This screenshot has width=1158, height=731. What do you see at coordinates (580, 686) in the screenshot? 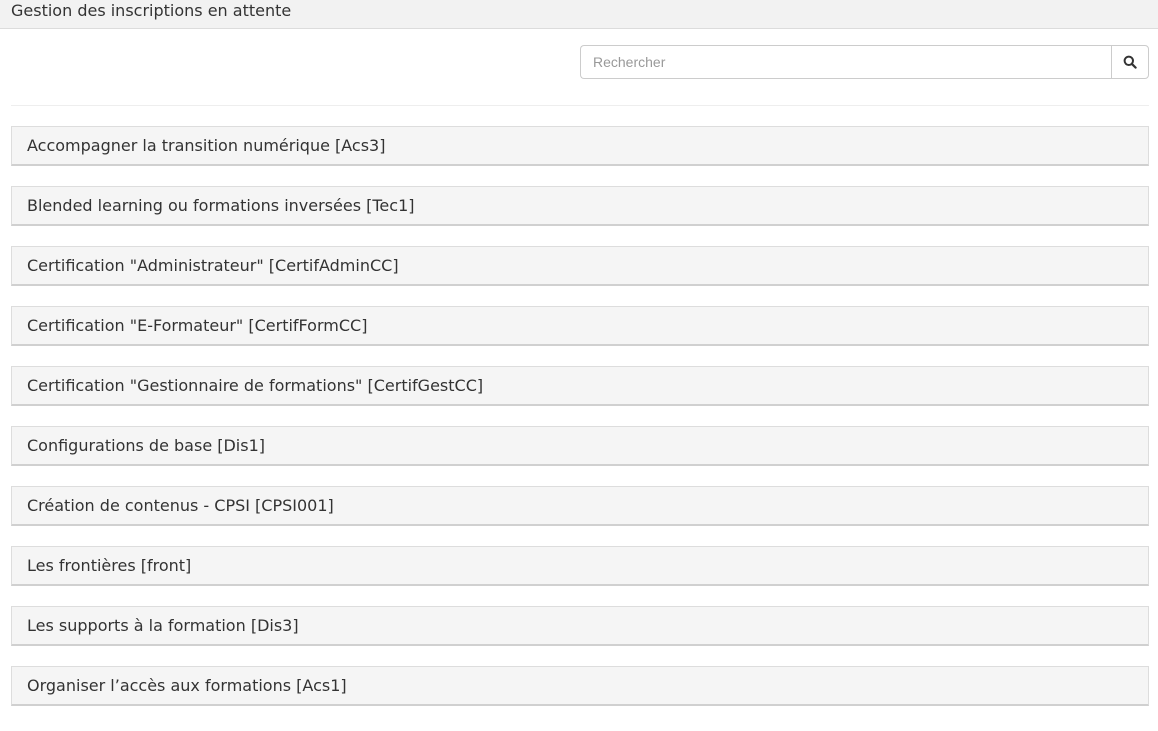
I see `course-item: Organiser l’accès aux formations [Acs1]` at bounding box center [580, 686].